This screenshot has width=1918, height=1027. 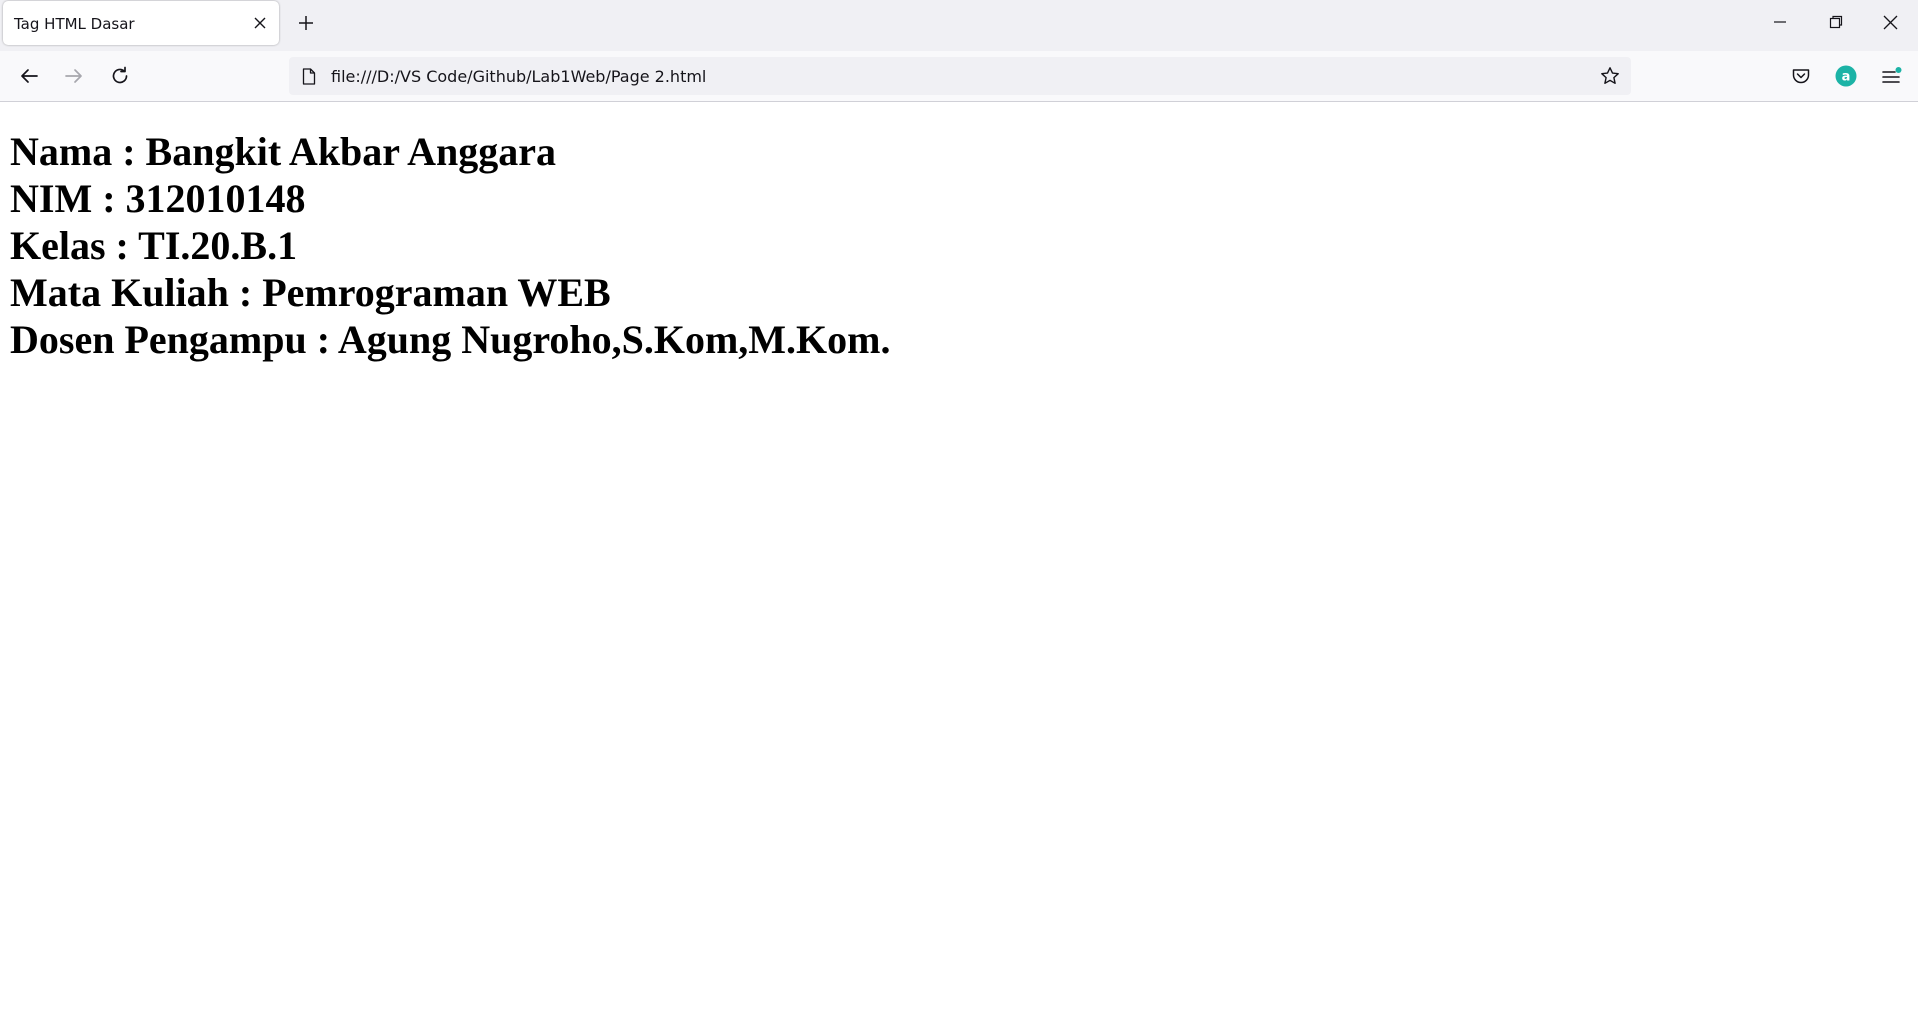 I want to click on update-dot-icon, so click(x=1898, y=70).